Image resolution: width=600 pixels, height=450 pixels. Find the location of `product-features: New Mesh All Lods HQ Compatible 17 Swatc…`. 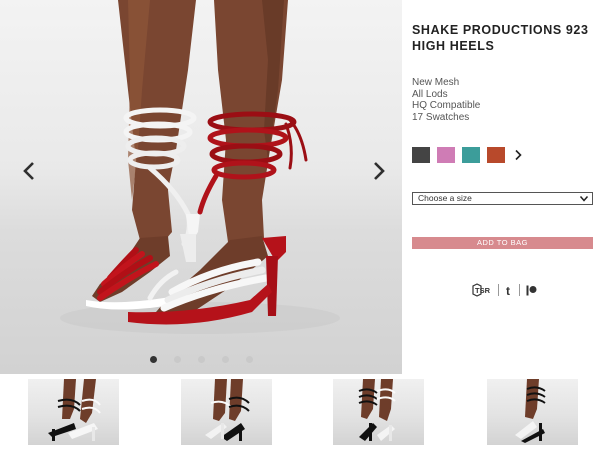

product-features: New Mesh All Lods HQ Compatible 17 Swatc… is located at coordinates (446, 100).